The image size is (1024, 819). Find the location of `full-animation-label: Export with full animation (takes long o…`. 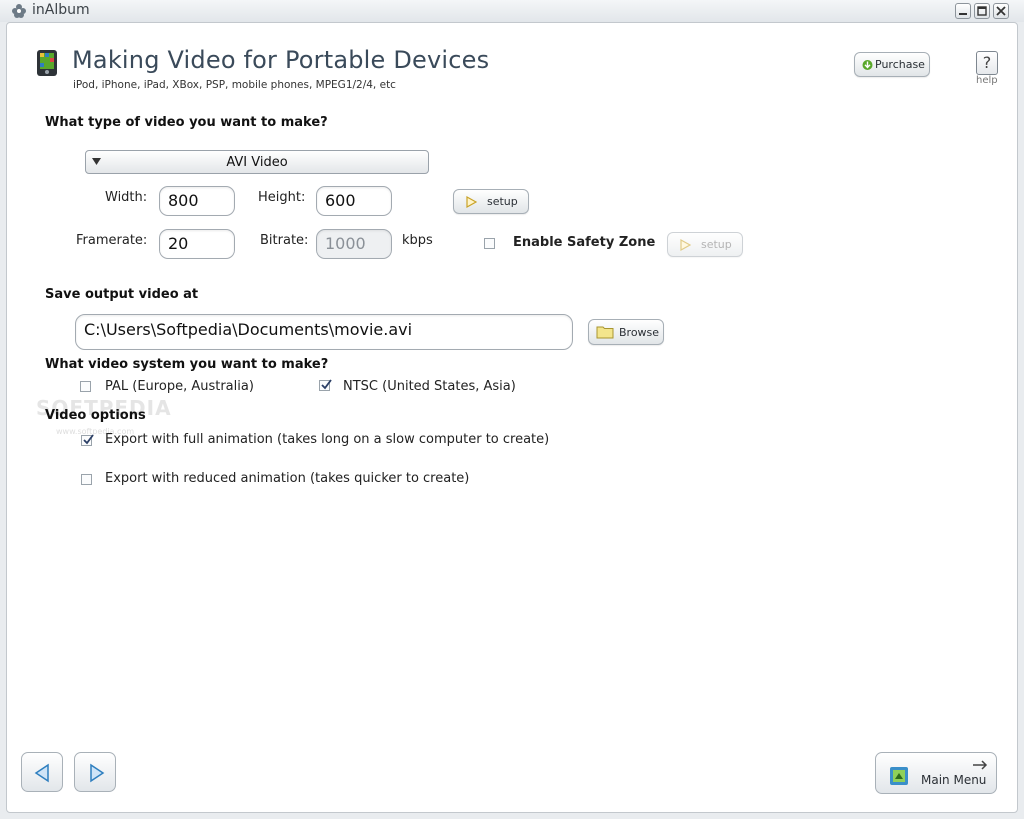

full-animation-label: Export with full animation (takes long o… is located at coordinates (327, 439).